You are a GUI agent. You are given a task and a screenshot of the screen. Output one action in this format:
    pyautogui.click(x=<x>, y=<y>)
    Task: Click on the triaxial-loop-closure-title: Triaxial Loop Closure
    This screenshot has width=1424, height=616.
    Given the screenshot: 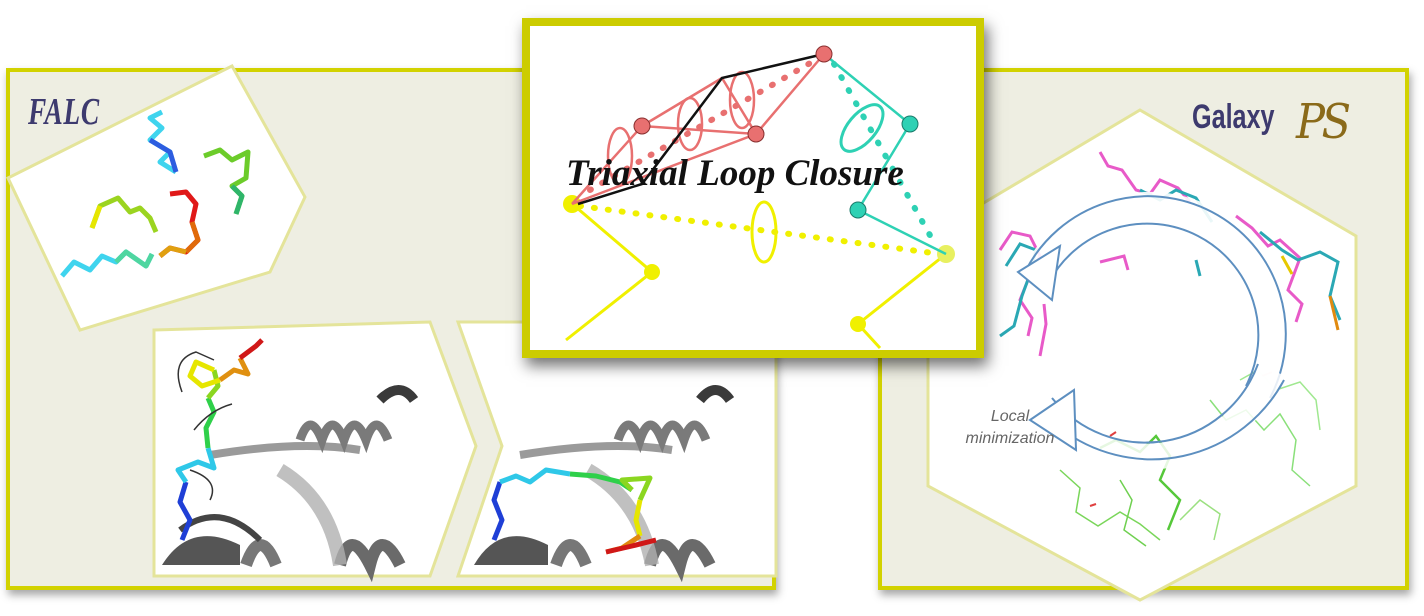 What is the action you would take?
    pyautogui.click(x=735, y=173)
    